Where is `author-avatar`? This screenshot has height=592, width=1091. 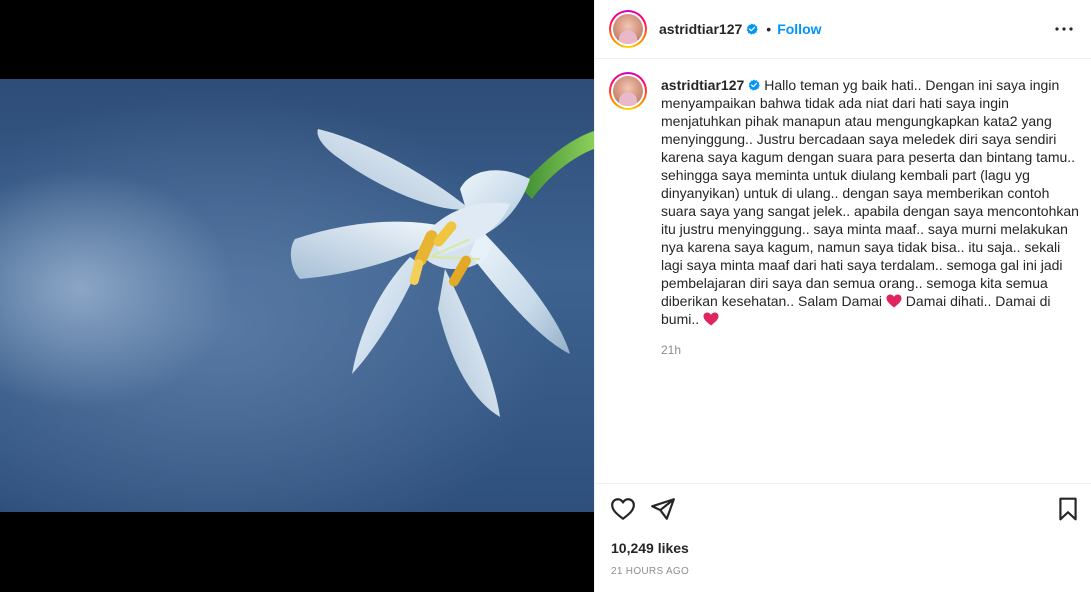
author-avatar is located at coordinates (628, 29).